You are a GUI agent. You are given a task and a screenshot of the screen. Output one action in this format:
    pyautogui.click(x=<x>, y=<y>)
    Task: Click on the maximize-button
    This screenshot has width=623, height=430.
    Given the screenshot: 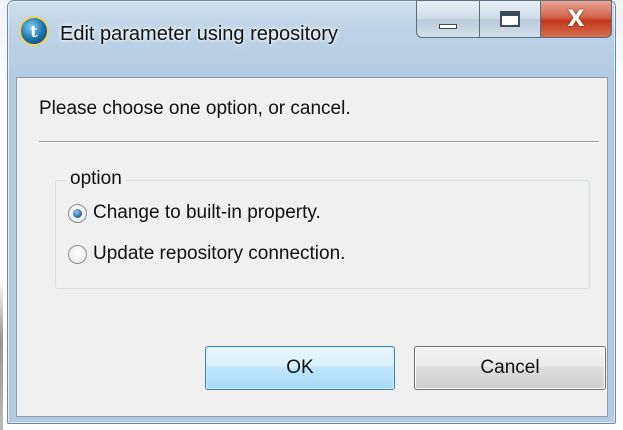 What is the action you would take?
    pyautogui.click(x=510, y=19)
    